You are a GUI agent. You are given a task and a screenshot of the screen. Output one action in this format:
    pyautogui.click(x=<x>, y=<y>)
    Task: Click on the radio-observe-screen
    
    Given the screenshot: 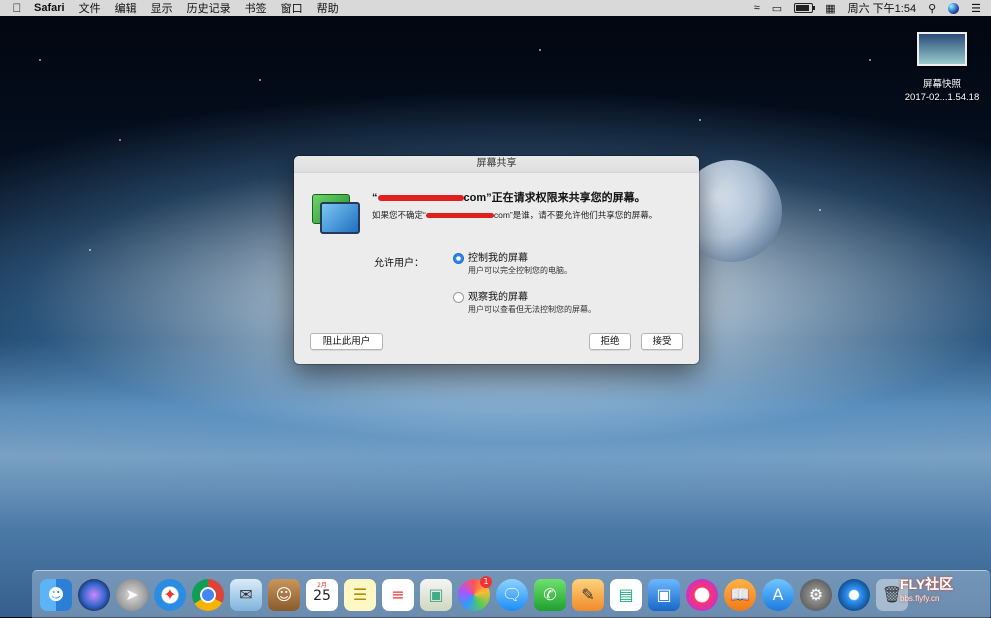 What is the action you would take?
    pyautogui.click(x=458, y=297)
    